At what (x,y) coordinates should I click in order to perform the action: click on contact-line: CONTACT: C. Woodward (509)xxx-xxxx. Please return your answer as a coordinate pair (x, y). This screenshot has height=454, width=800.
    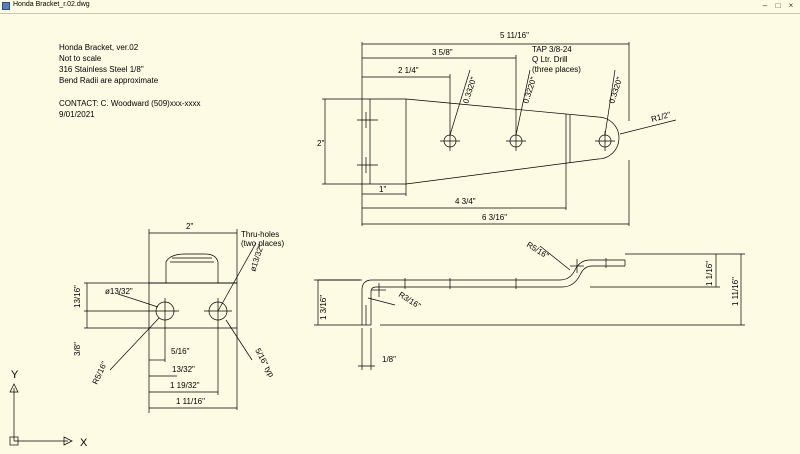
    Looking at the image, I should click on (130, 103).